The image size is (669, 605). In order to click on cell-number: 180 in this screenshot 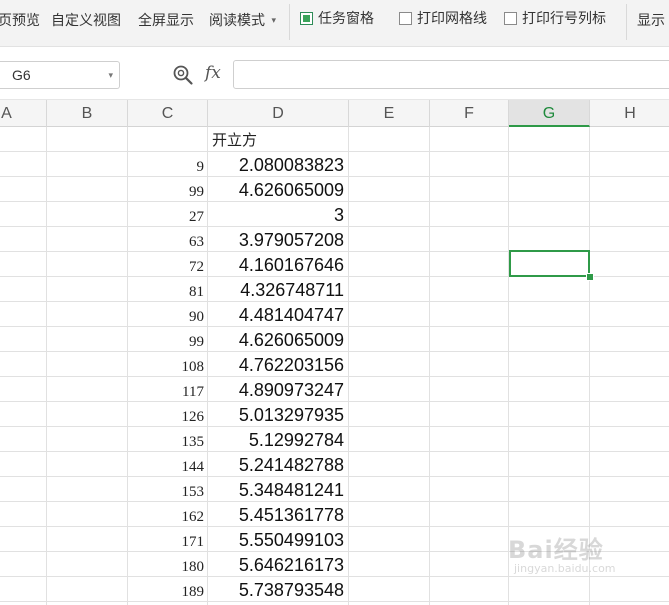, I will do `click(168, 564)`.